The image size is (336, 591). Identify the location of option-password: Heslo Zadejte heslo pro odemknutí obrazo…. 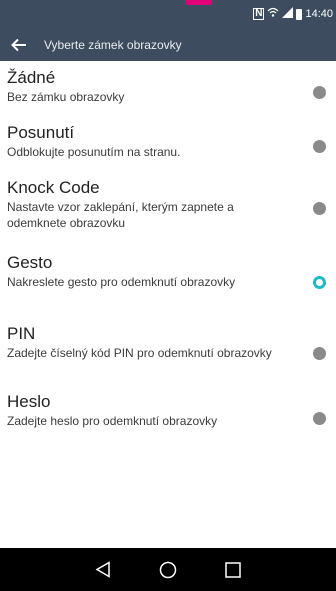
(168, 416).